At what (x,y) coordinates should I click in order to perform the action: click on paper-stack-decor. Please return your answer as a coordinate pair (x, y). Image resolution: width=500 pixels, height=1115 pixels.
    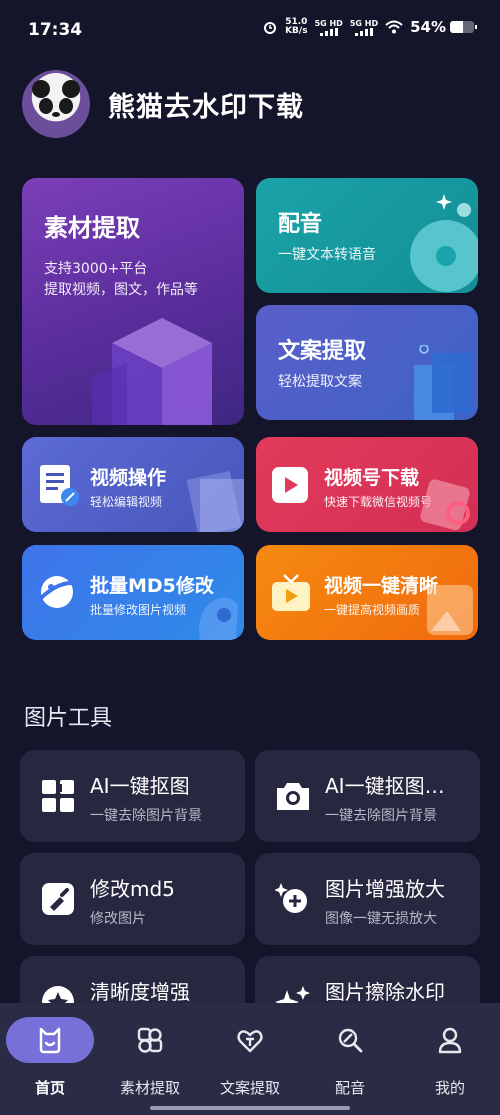
    Looking at the image, I should click on (215, 501).